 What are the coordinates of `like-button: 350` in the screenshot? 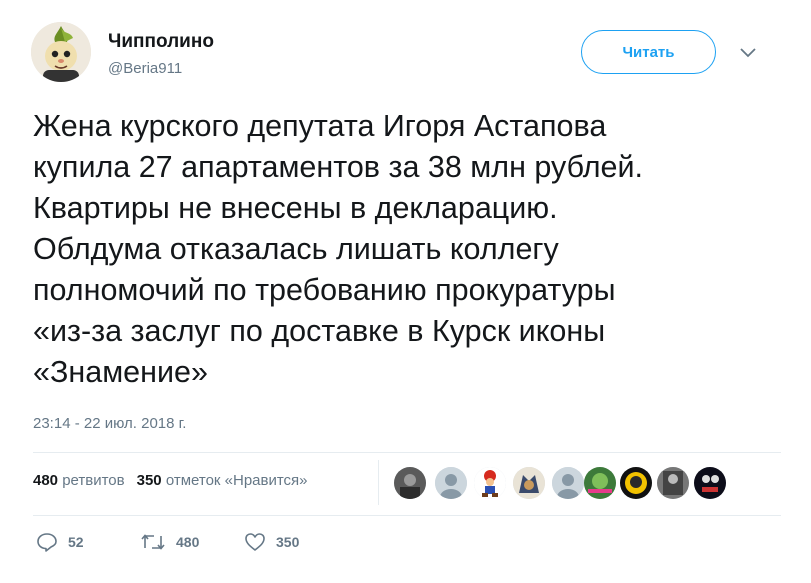 It's located at (271, 542).